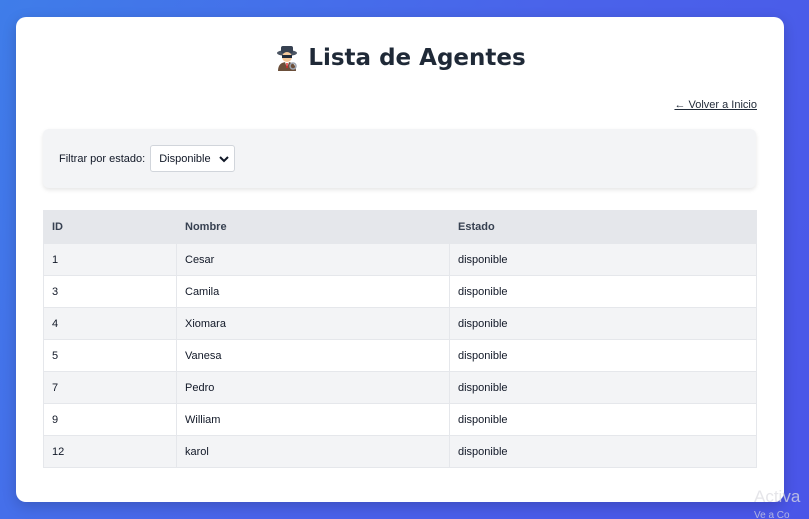  Describe the element at coordinates (313, 323) in the screenshot. I see `cell-nombre: Xiomara` at that location.